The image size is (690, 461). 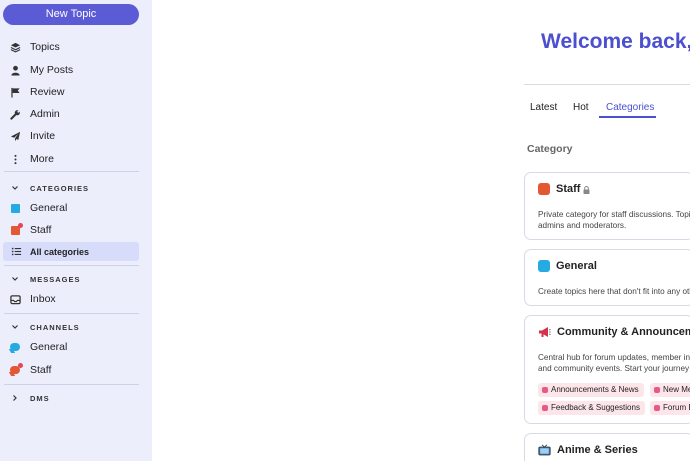 I want to click on sidebar-item-label: Topics, so click(x=45, y=47).